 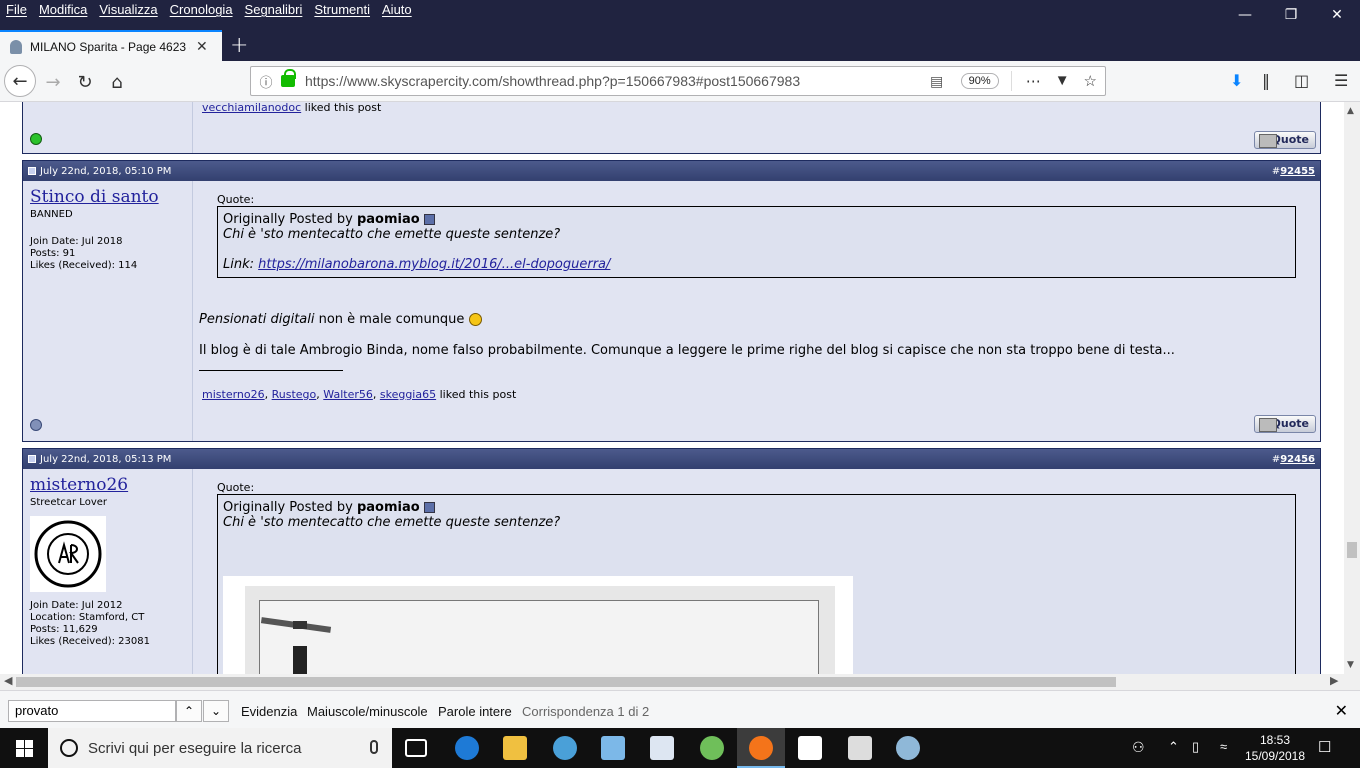 What do you see at coordinates (860, 748) in the screenshot?
I see `calculator-icon` at bounding box center [860, 748].